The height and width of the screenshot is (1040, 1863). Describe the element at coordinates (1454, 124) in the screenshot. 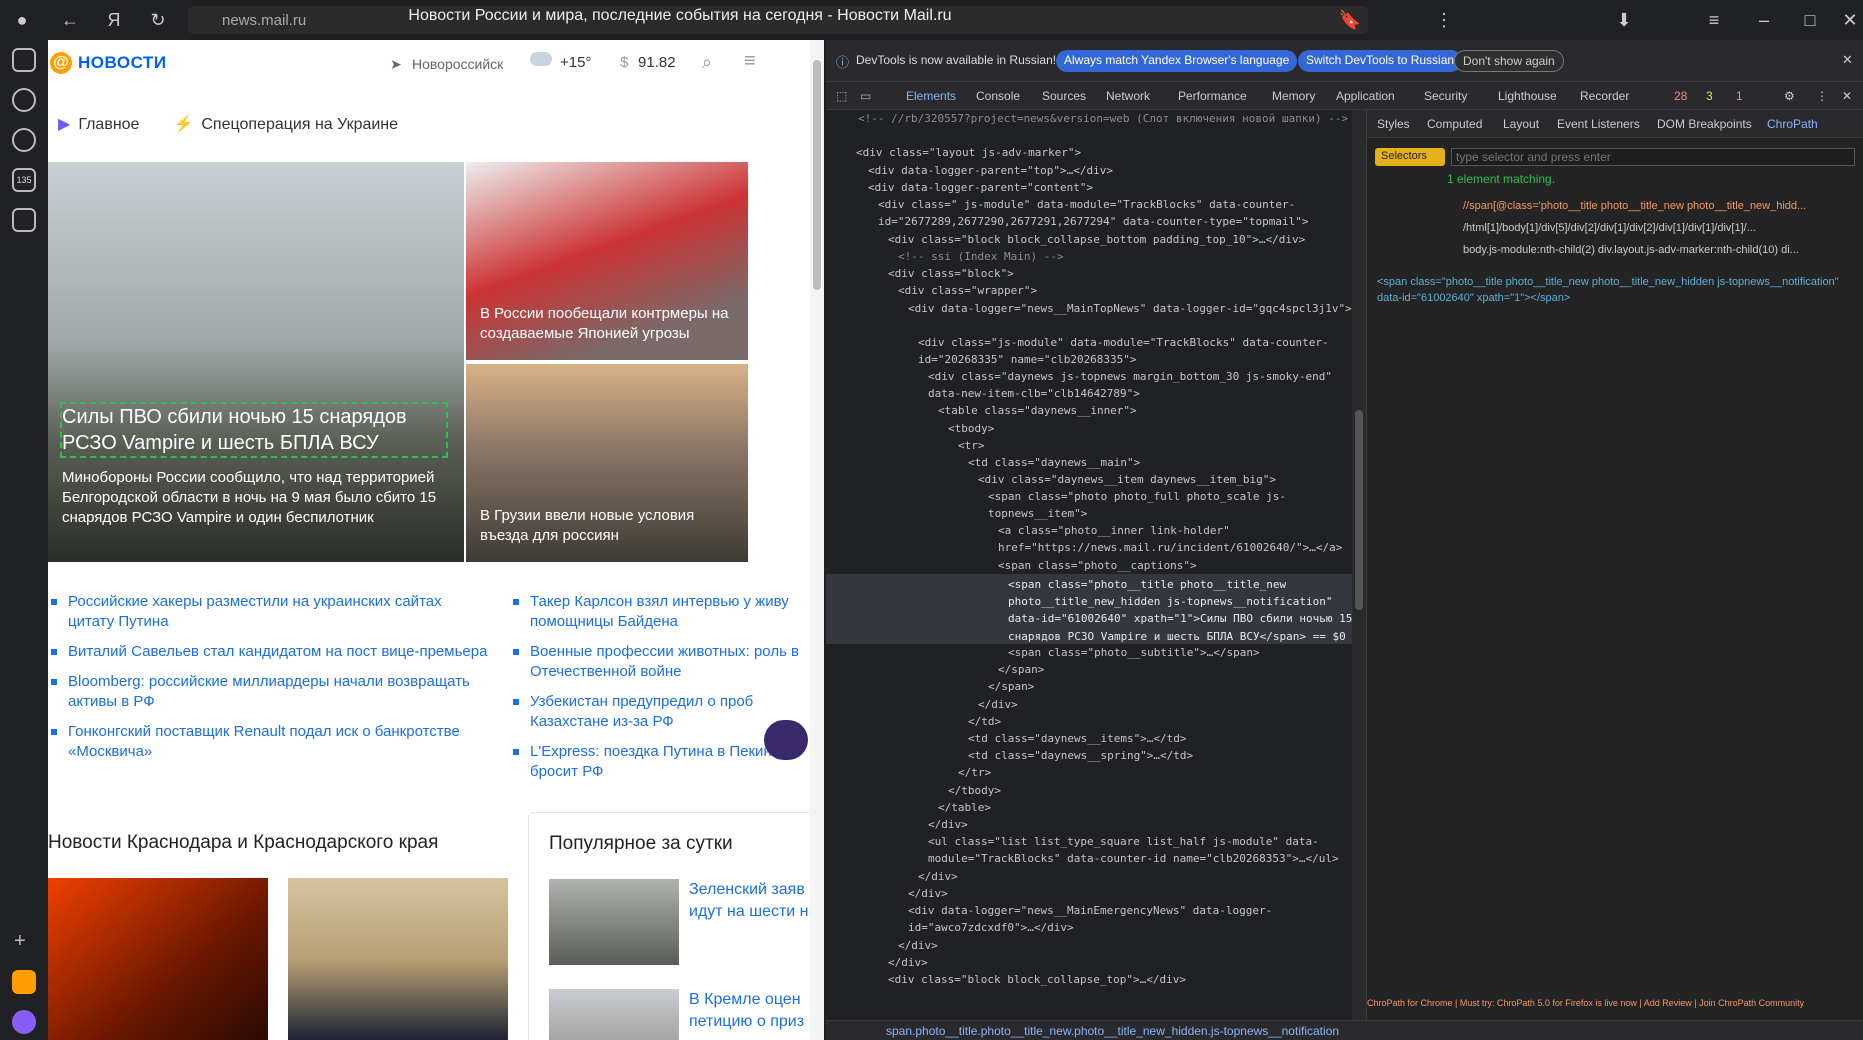

I see `tab-computed: Computed` at that location.